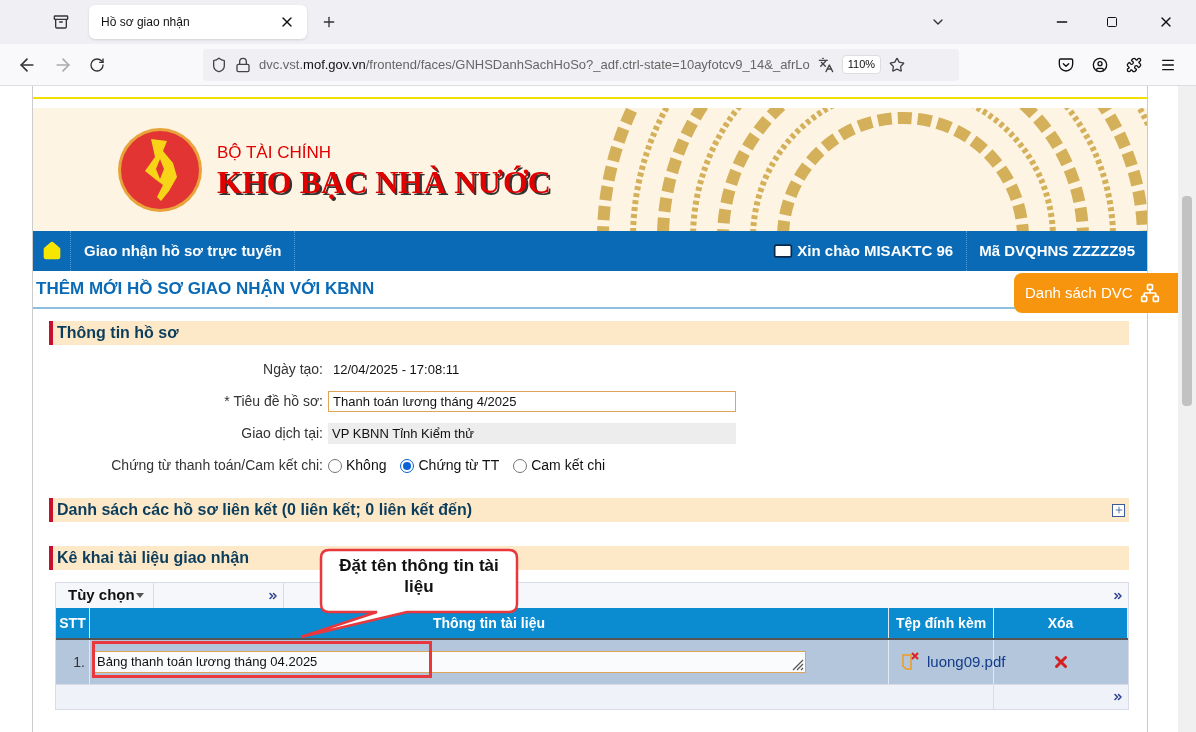 This screenshot has height=732, width=1196. What do you see at coordinates (1057, 250) in the screenshot?
I see `unit-code-text: Mã DVQHNS ZZZZZ95` at bounding box center [1057, 250].